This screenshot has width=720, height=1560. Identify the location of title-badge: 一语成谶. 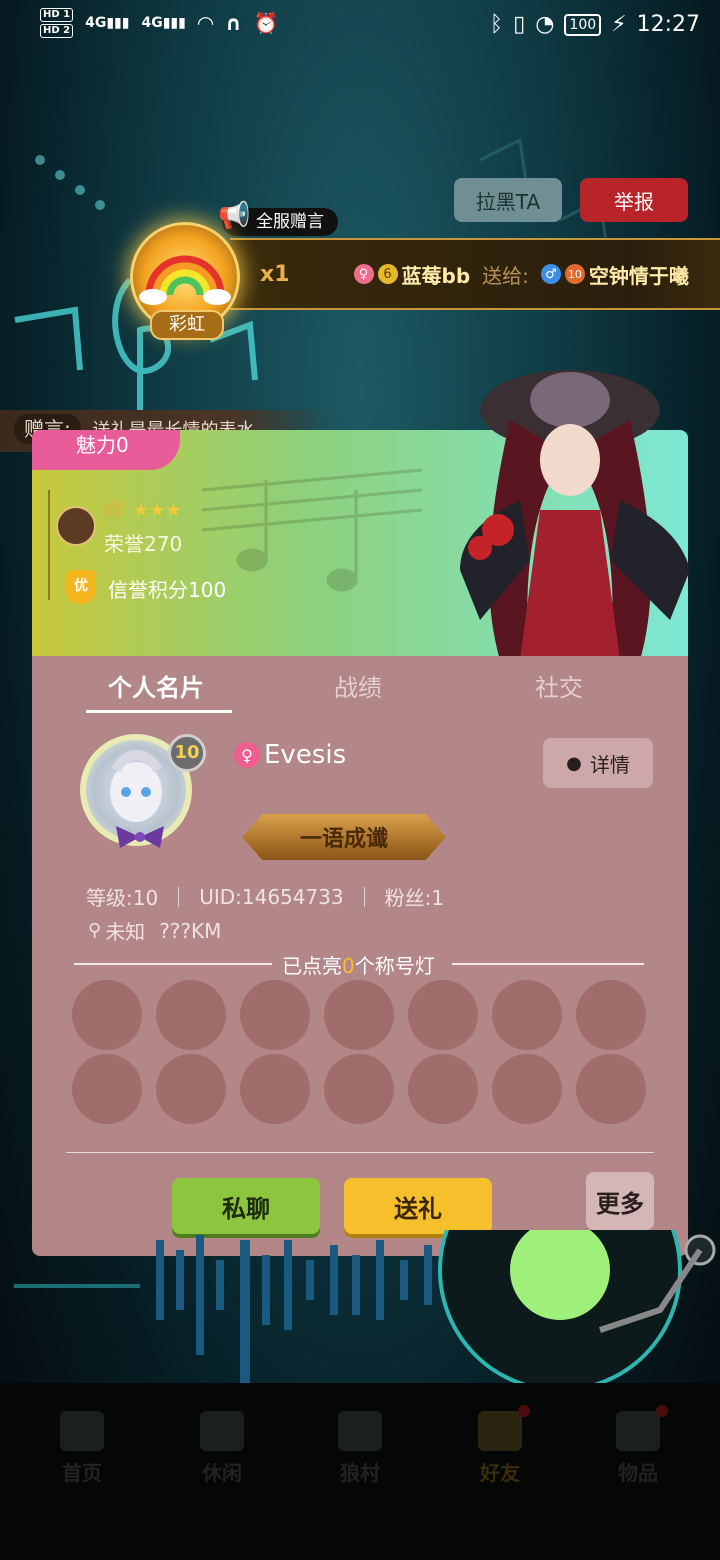
(344, 837).